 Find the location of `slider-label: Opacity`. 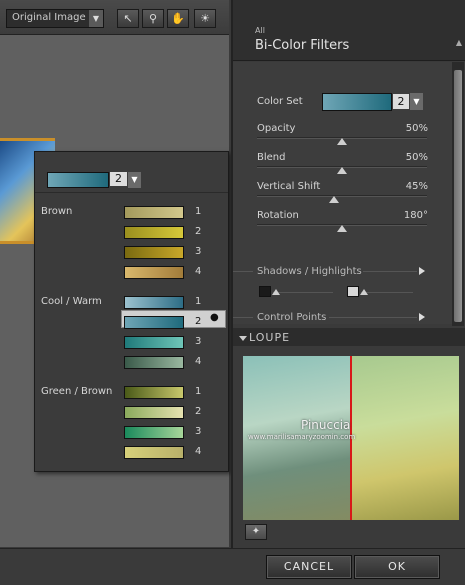

slider-label: Opacity is located at coordinates (276, 128).